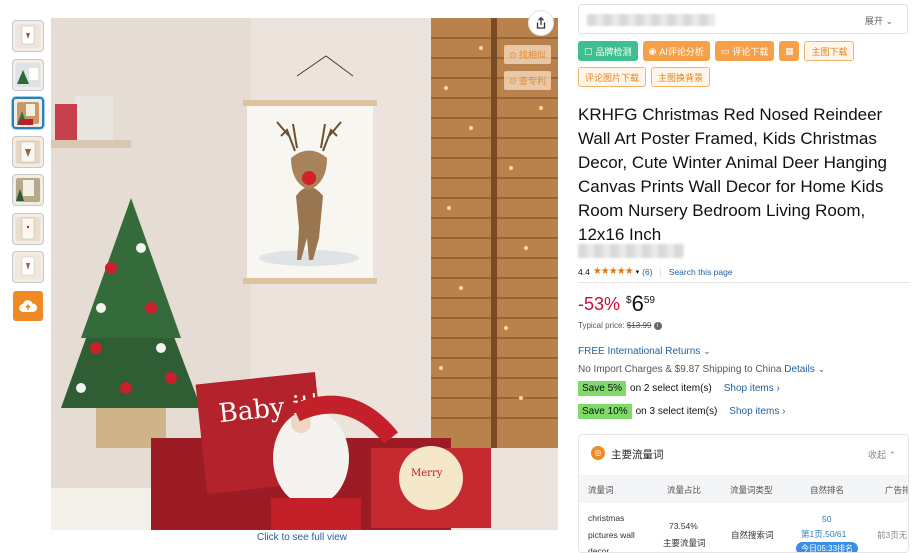 The width and height of the screenshot is (917, 553). What do you see at coordinates (588, 50) in the screenshot?
I see `shield-icon: ▢` at bounding box center [588, 50].